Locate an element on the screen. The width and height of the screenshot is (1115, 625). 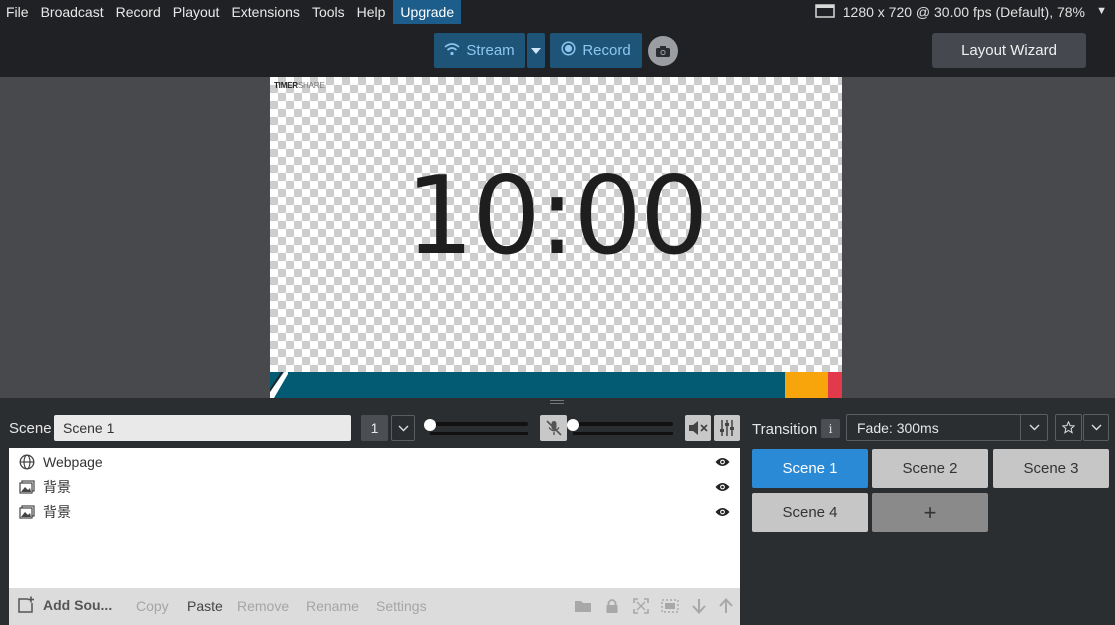
menu-playout: Playout is located at coordinates (196, 12).